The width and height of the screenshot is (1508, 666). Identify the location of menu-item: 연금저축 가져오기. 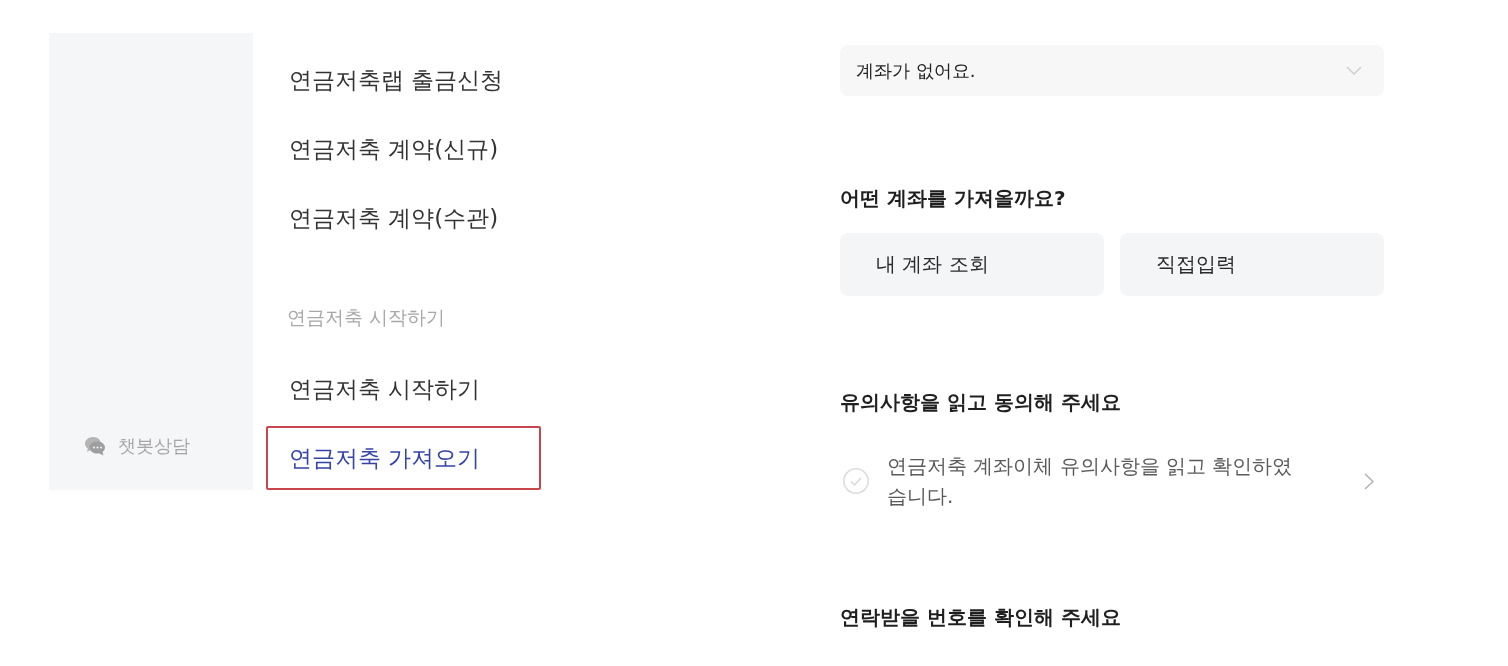
(403, 458).